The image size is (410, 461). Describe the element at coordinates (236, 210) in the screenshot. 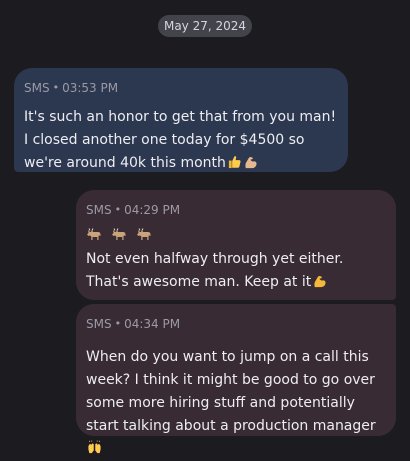

I see `message-meta: SMS • 04:29 PM` at that location.